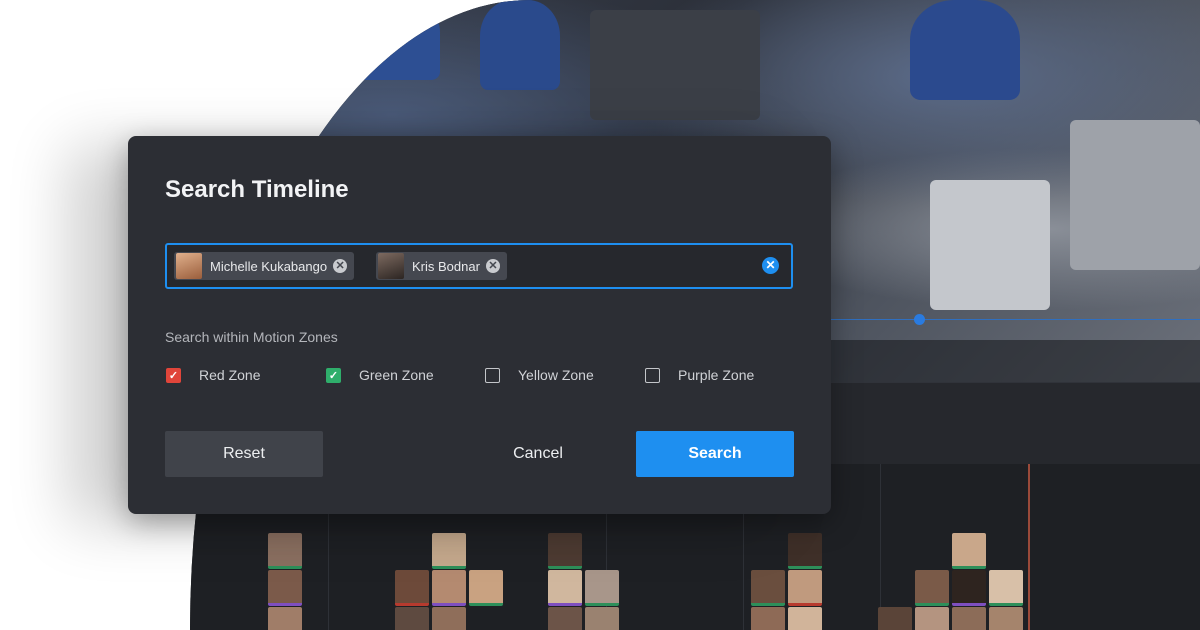 This screenshot has width=1200, height=630. I want to click on zone-checkbox-yellow: Yellow Zone, so click(539, 375).